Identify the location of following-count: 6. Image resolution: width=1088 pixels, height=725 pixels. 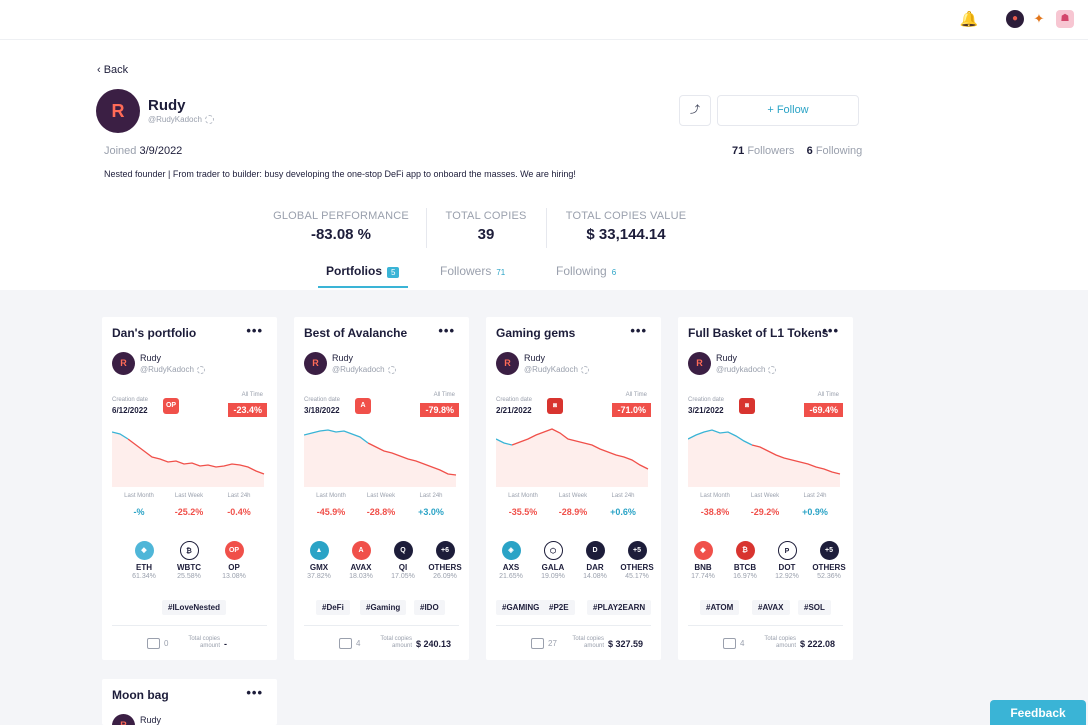
(810, 151).